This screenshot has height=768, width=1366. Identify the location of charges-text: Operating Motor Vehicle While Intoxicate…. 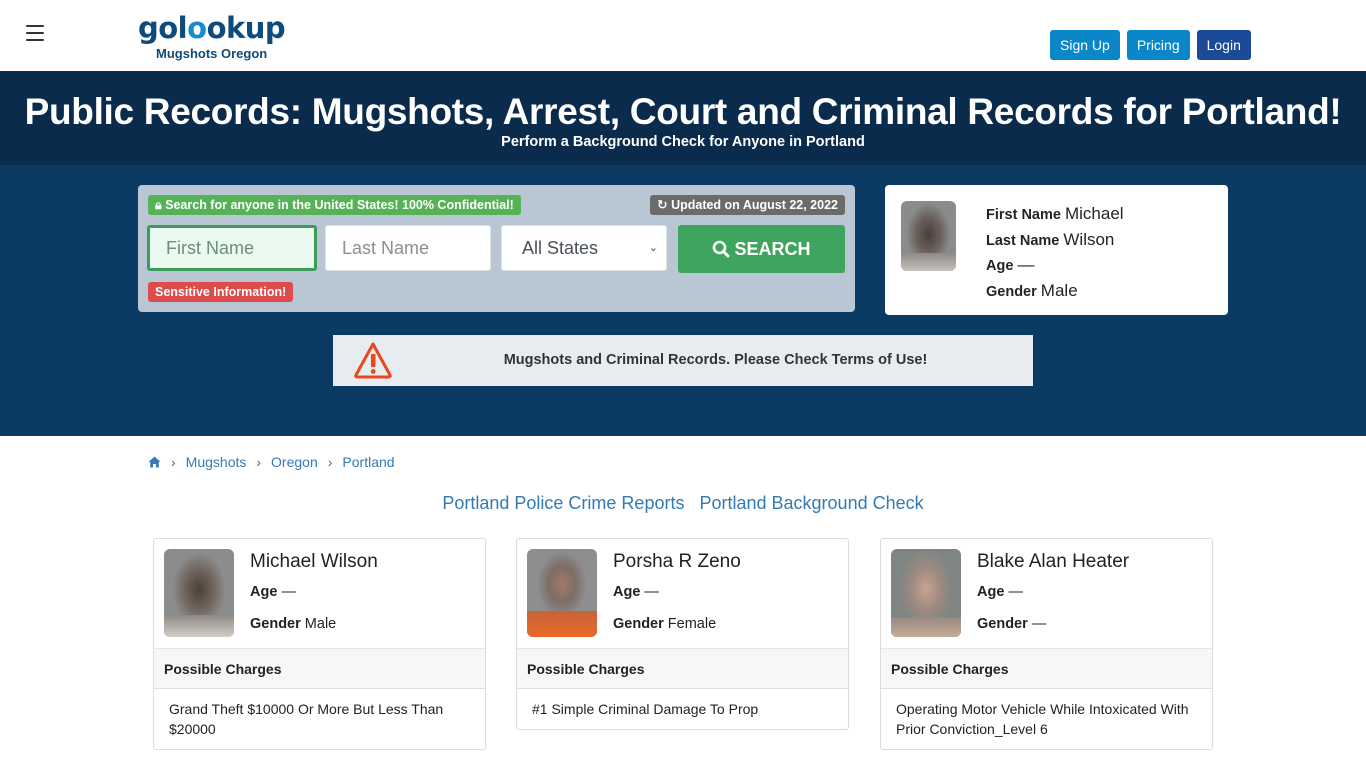
(1042, 719).